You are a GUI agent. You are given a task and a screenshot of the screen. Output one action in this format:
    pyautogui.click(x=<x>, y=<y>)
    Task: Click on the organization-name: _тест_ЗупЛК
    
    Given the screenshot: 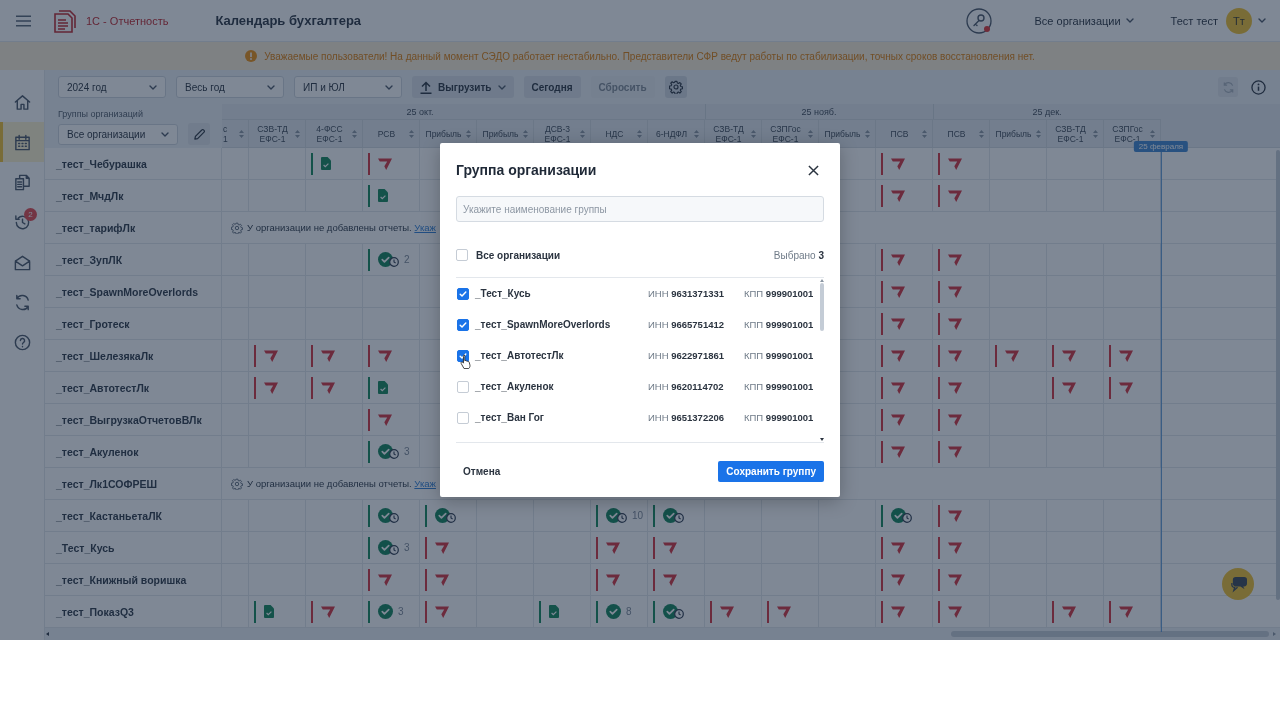 What is the action you would take?
    pyautogui.click(x=133, y=259)
    